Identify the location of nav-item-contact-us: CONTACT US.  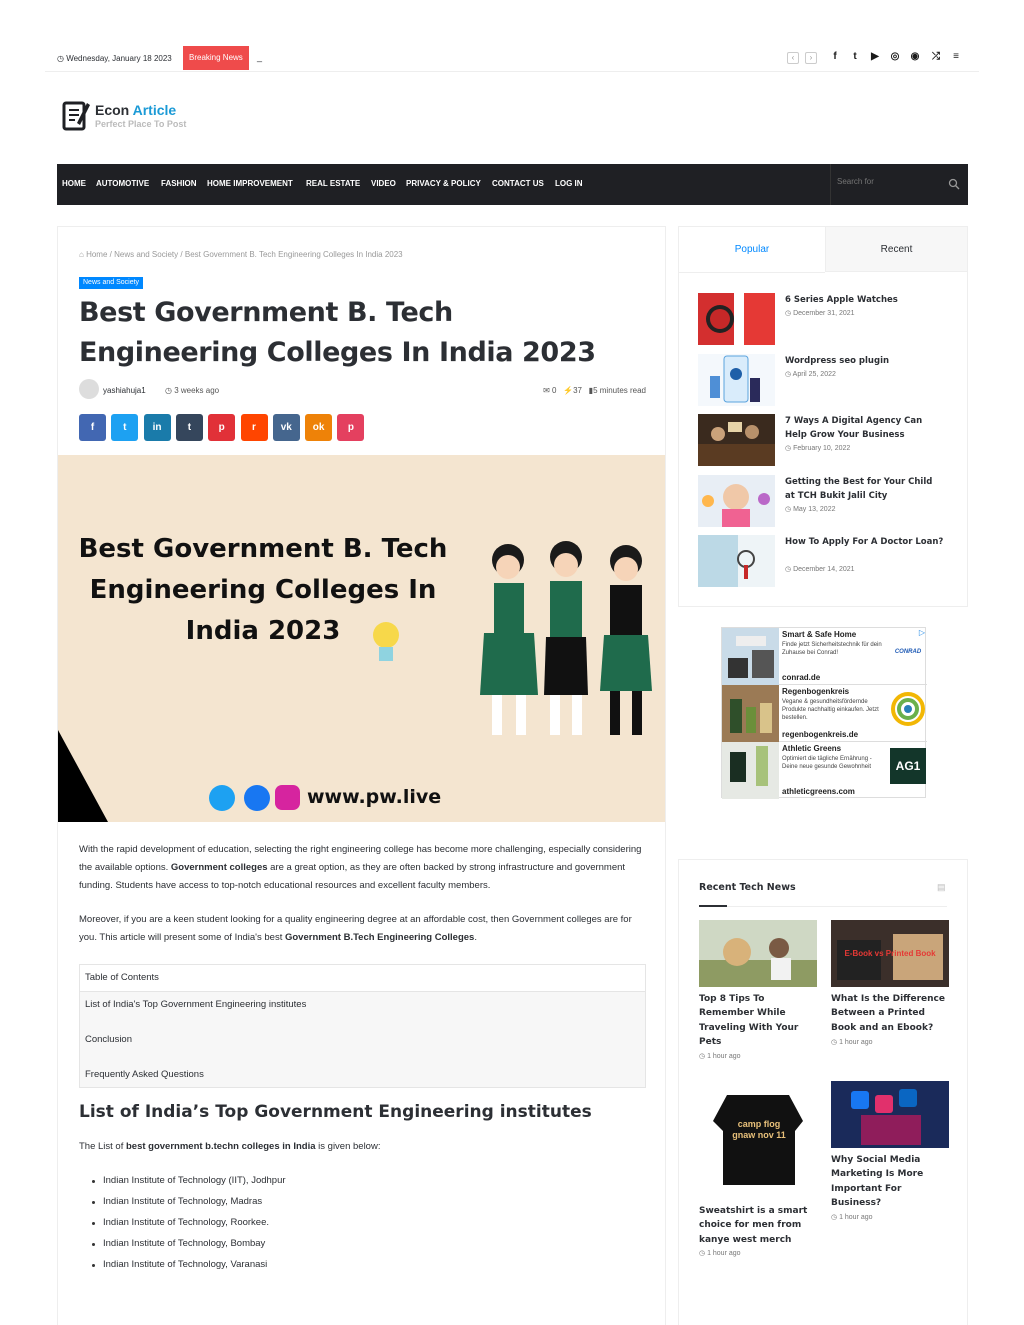
(518, 183).